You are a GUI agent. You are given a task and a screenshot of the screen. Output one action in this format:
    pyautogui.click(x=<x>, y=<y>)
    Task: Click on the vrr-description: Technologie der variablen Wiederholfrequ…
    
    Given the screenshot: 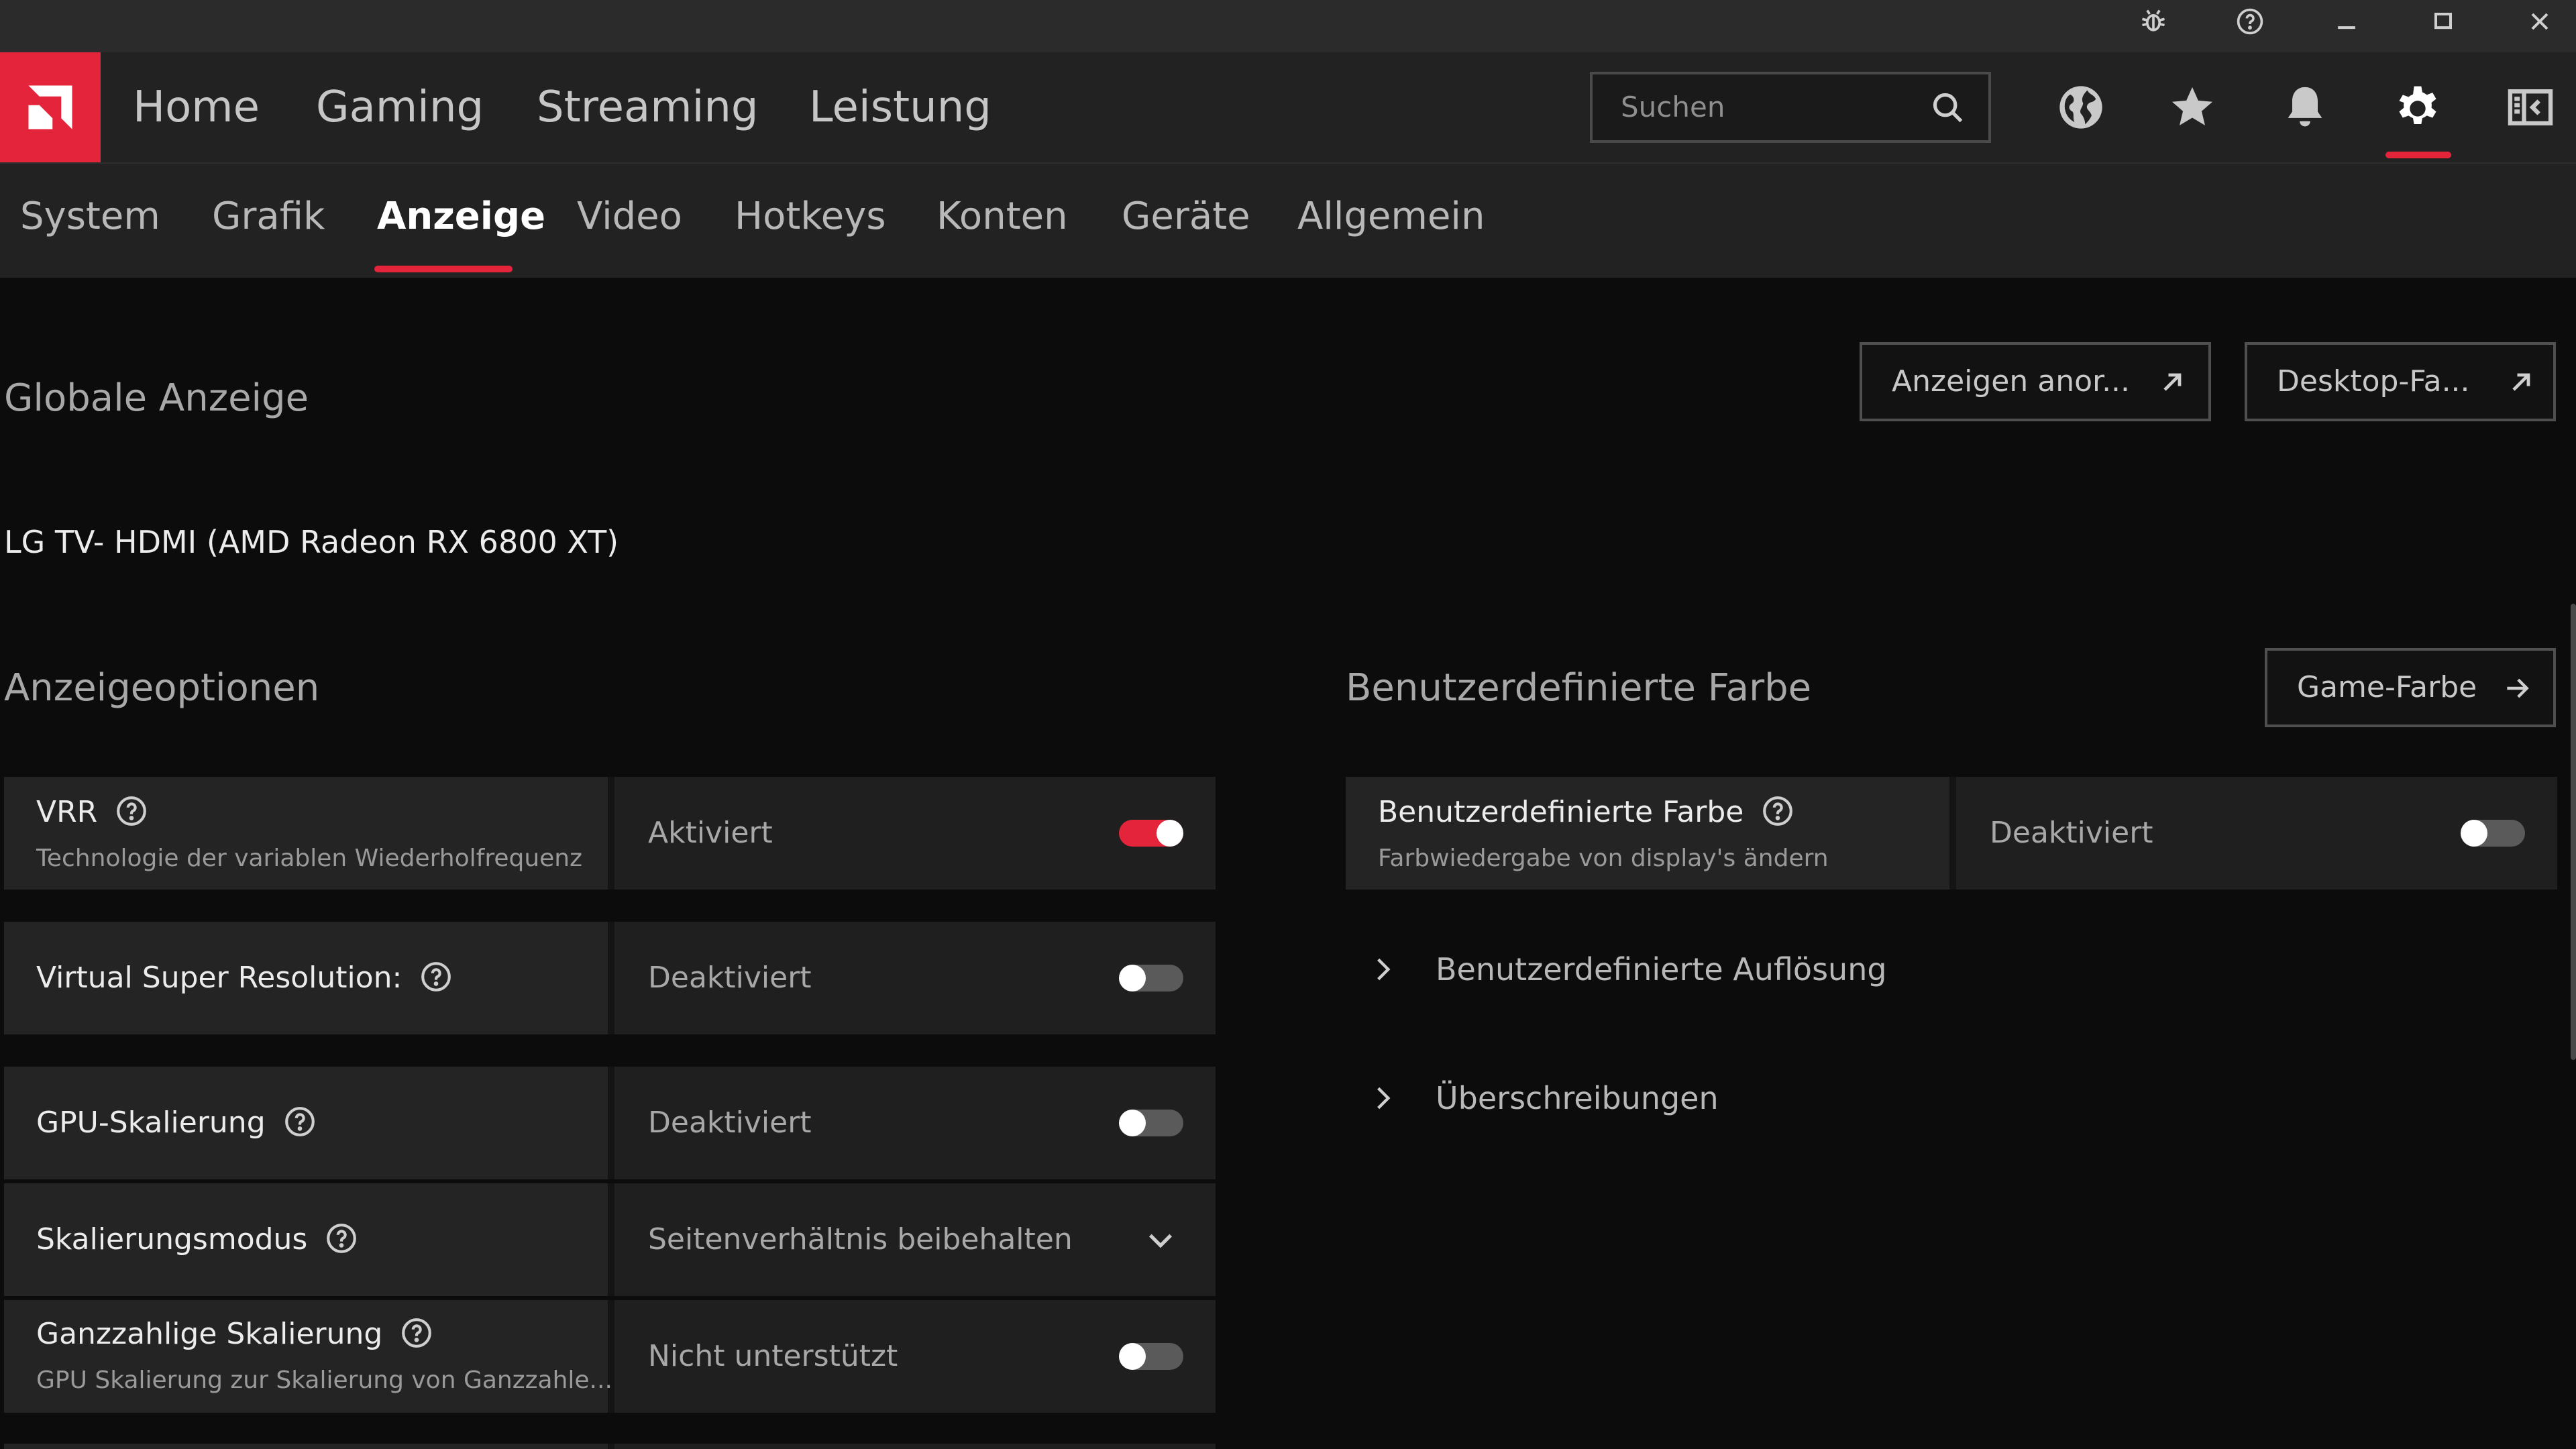 What is the action you would take?
    pyautogui.click(x=309, y=858)
    